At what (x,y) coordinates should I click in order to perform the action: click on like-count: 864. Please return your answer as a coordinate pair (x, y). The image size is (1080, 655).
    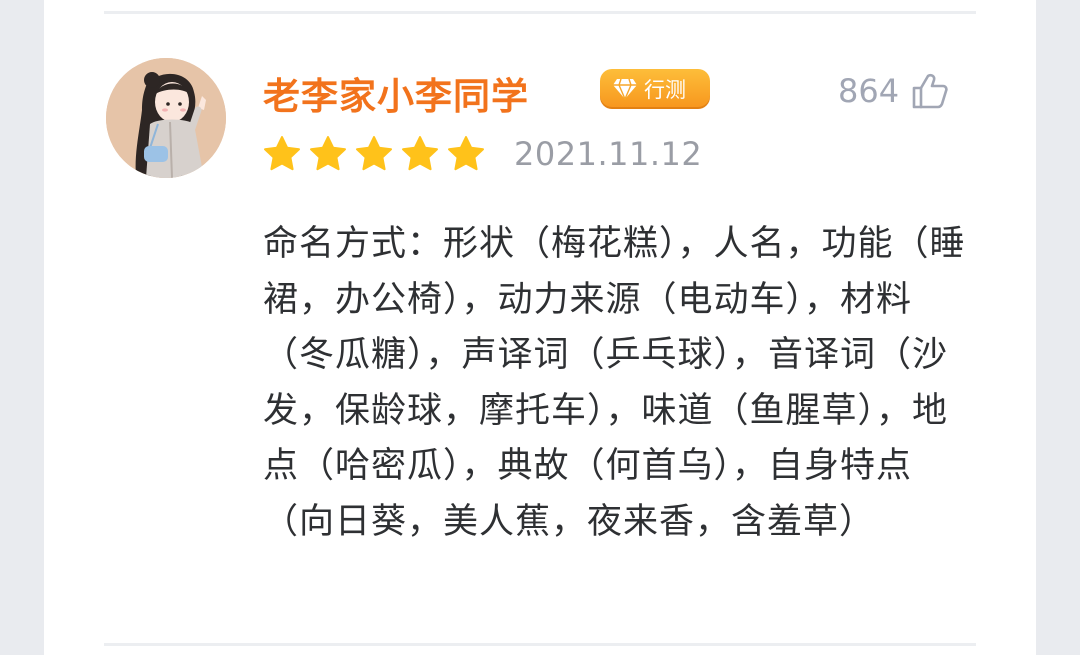
    Looking at the image, I should click on (869, 91).